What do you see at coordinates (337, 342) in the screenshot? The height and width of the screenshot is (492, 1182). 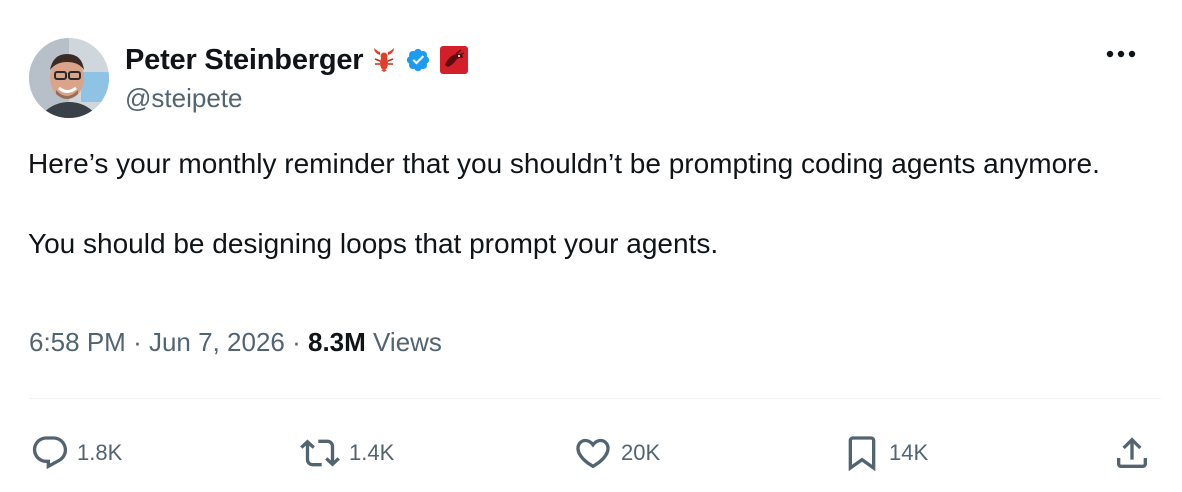 I see `views-count: 8.3M` at bounding box center [337, 342].